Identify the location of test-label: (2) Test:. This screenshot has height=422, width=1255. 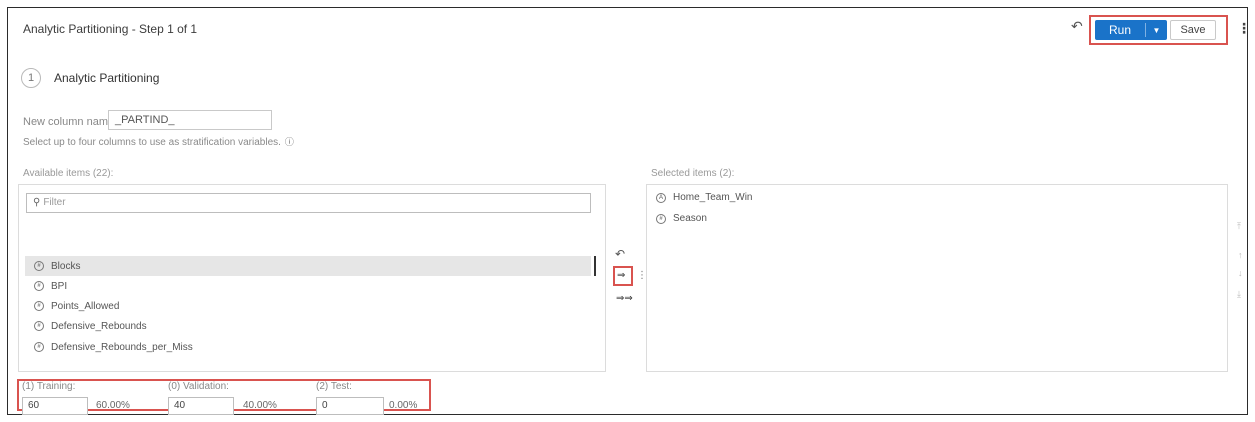
(334, 386).